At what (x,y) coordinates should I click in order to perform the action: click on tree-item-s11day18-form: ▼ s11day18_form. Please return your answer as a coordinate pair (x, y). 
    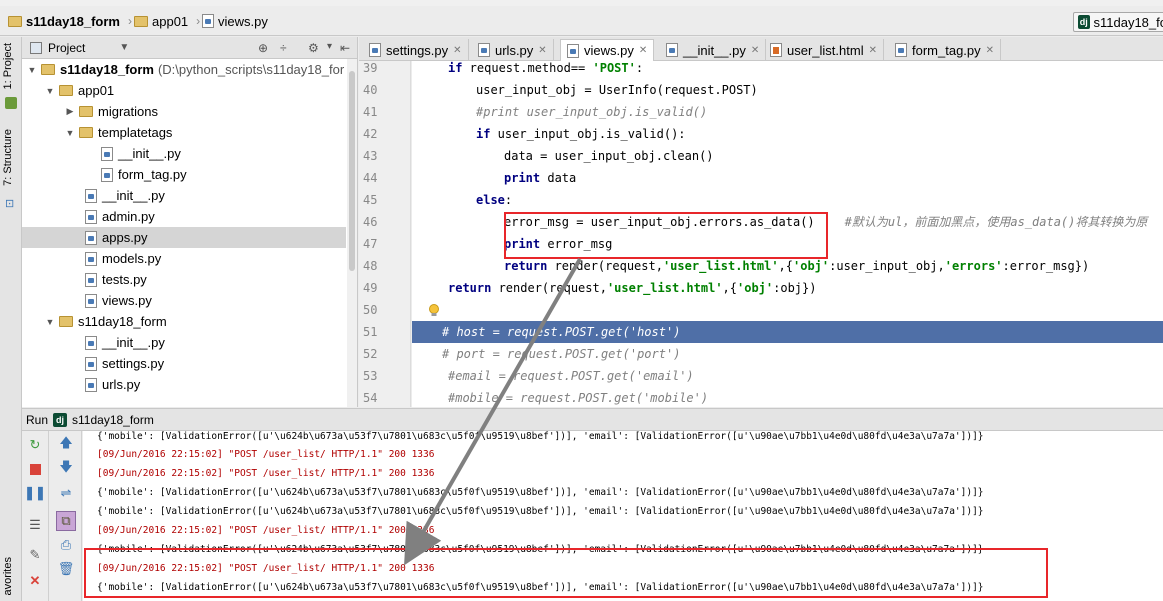
    Looking at the image, I should click on (184, 321).